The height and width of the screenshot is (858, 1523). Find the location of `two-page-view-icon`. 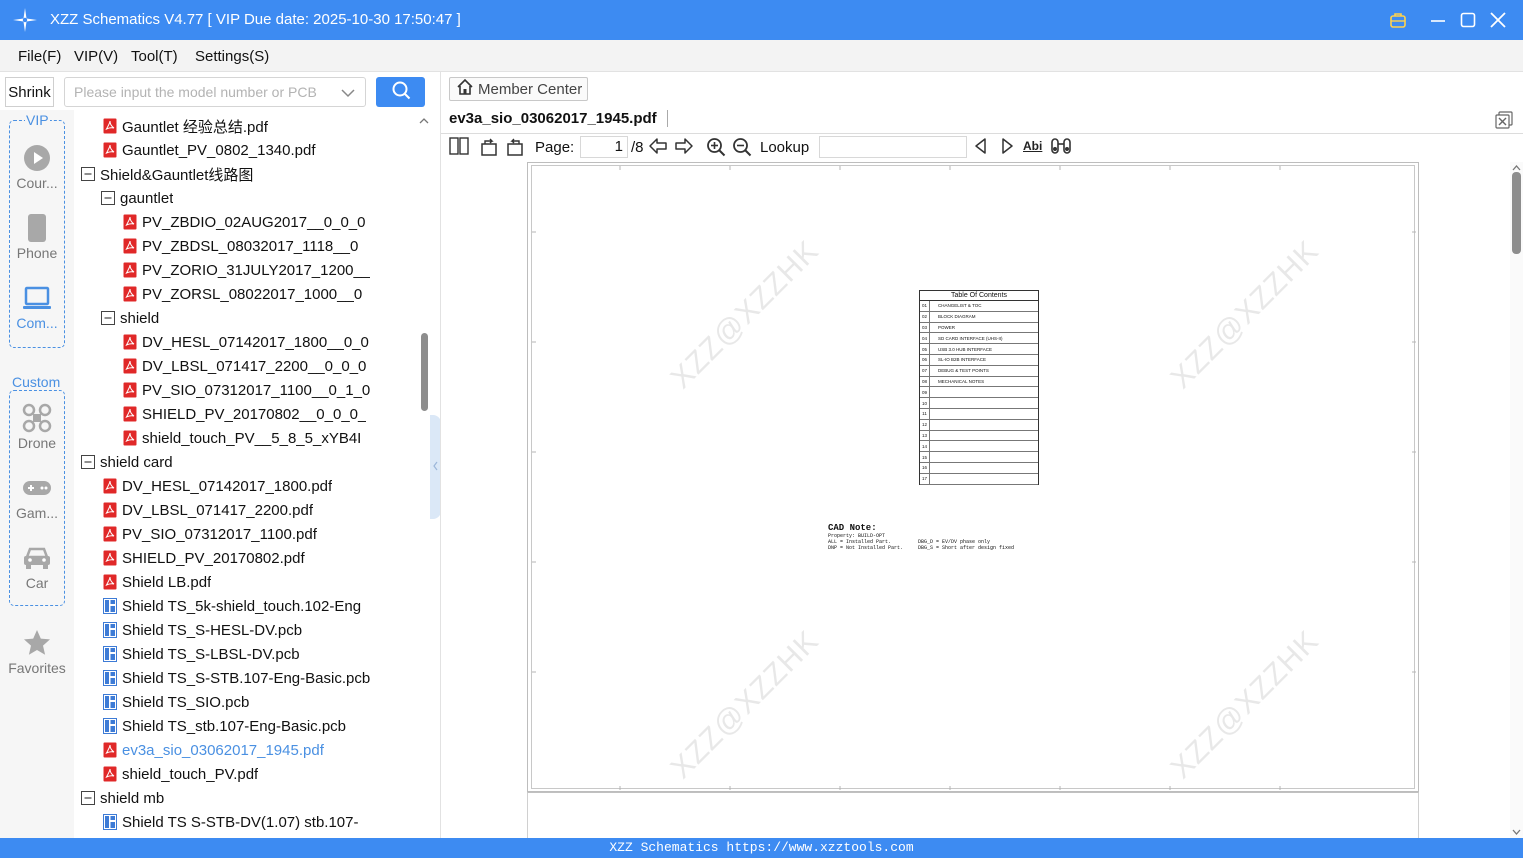

two-page-view-icon is located at coordinates (459, 146).